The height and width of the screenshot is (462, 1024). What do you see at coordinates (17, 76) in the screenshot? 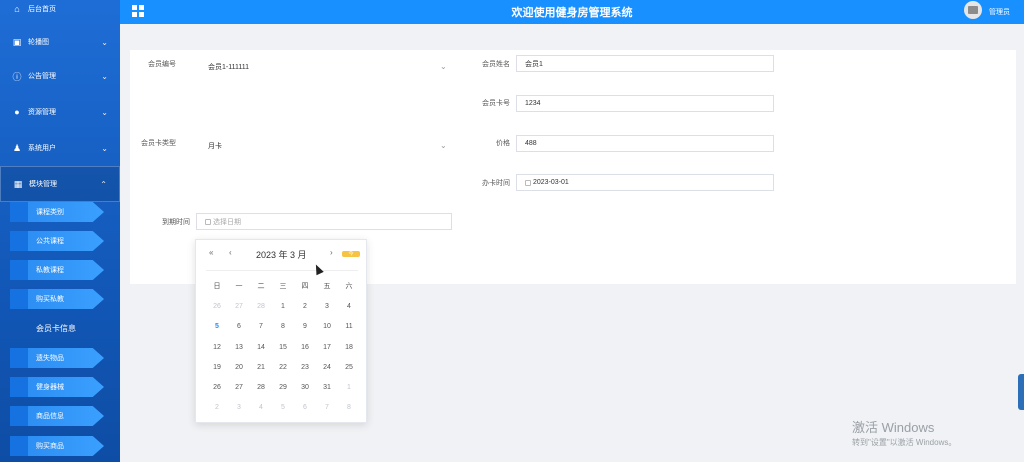
I see `info-icon: ⓘ` at bounding box center [17, 76].